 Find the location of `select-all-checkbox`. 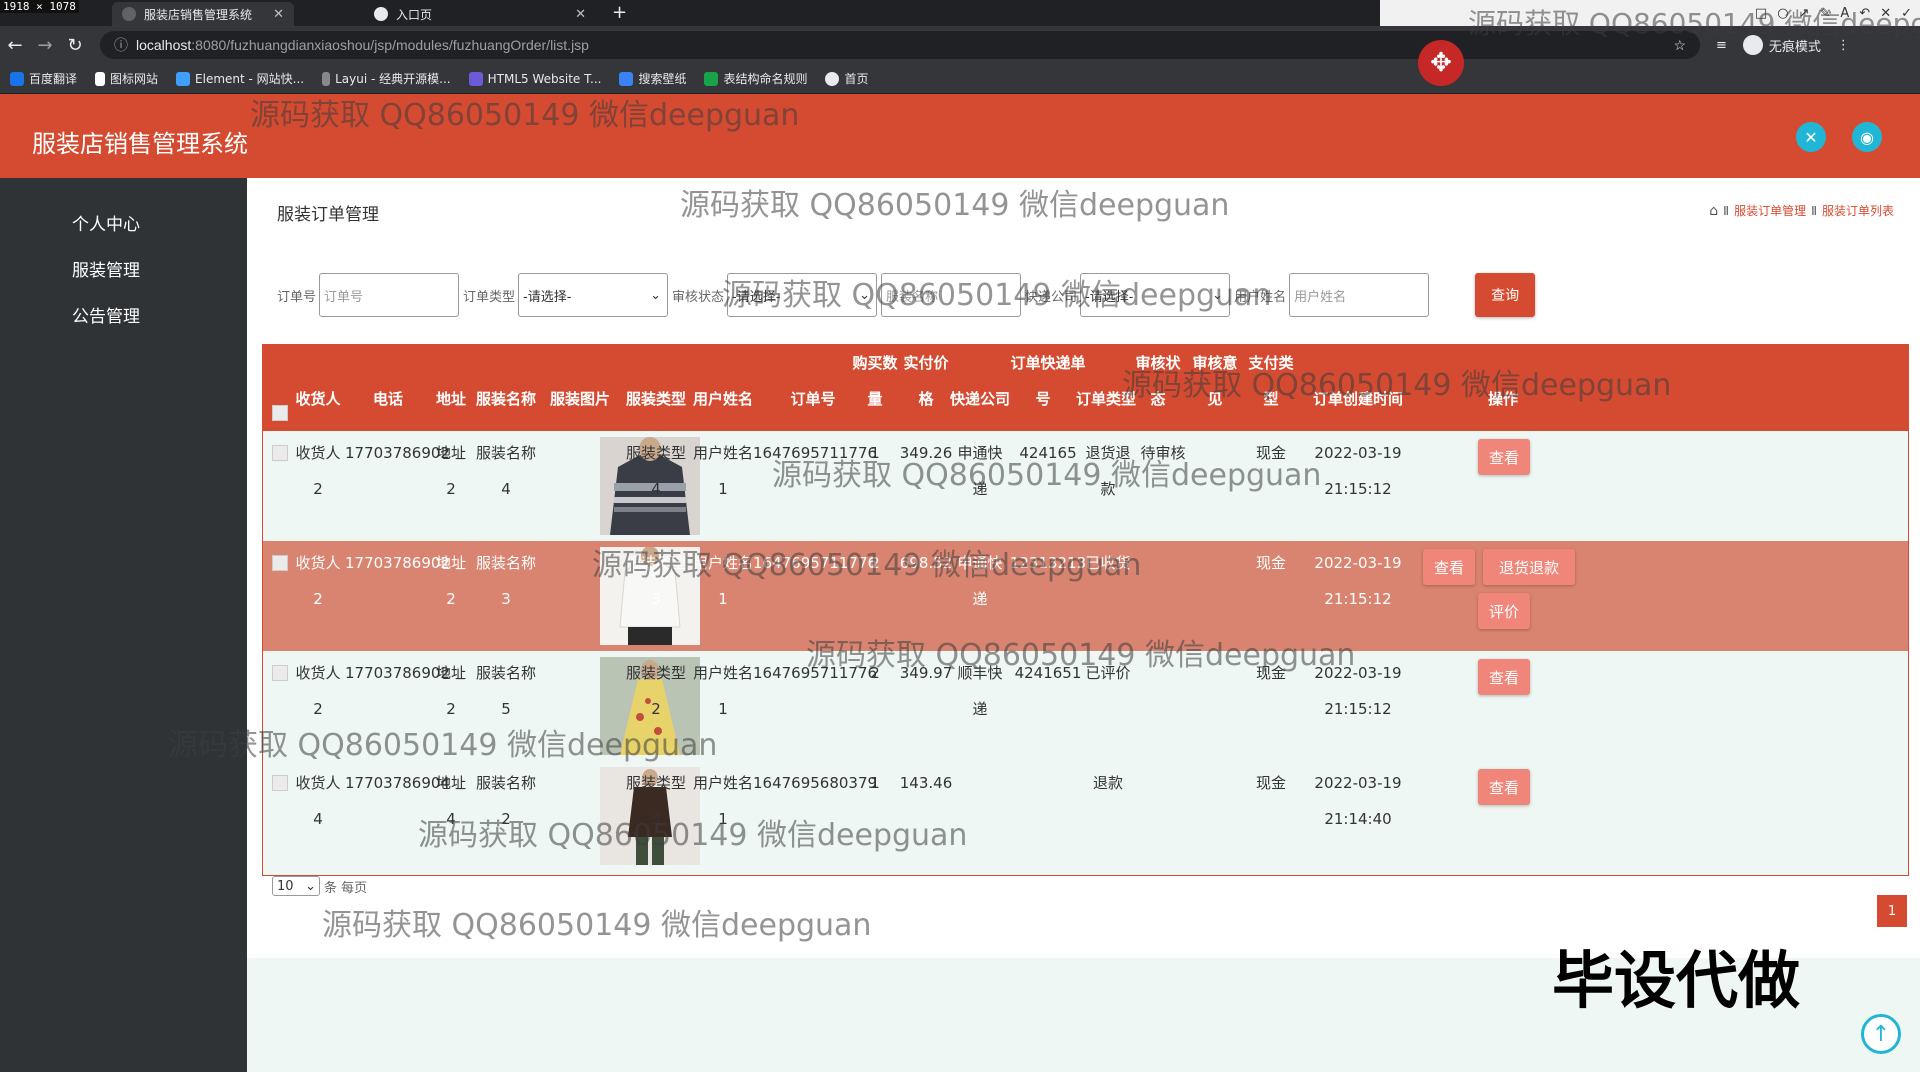

select-all-checkbox is located at coordinates (280, 413).